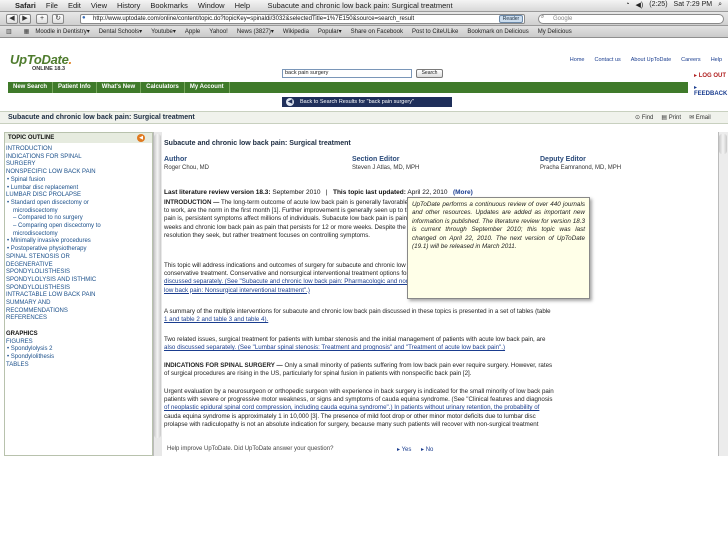 Image resolution: width=728 pixels, height=546 pixels. I want to click on bookmark-item: Wikipedia, so click(296, 31).